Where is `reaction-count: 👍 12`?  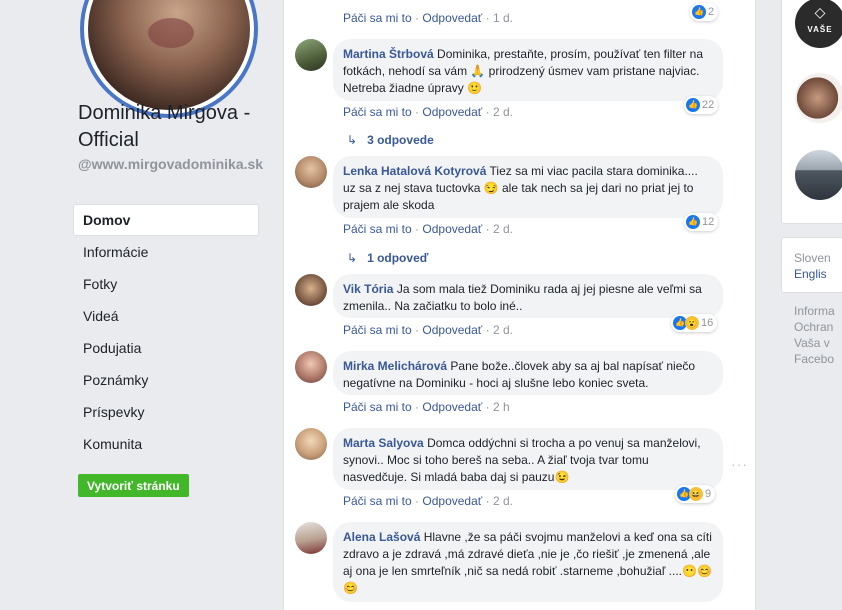
reaction-count: 👍 12 is located at coordinates (701, 222).